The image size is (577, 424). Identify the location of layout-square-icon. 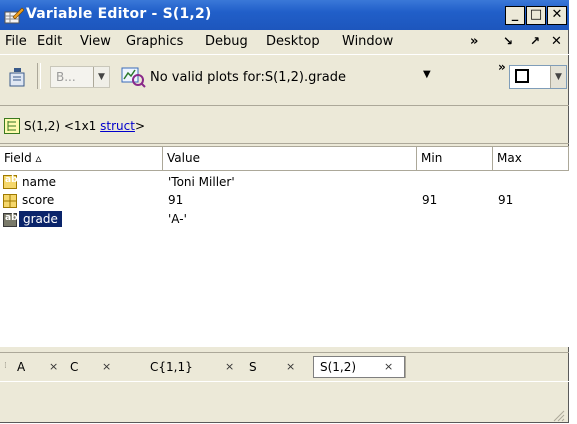
(522, 76).